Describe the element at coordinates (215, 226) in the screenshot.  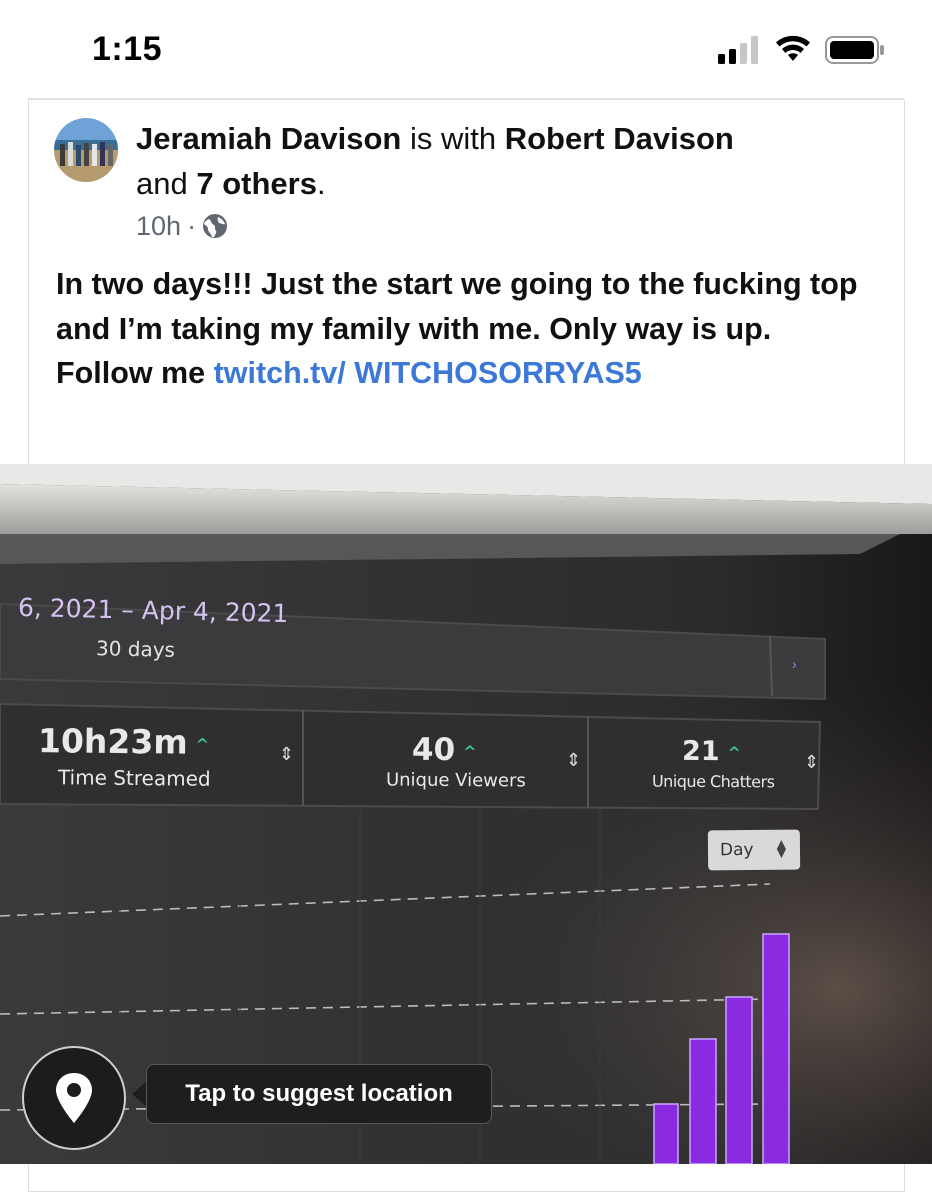
I see `globe-icon` at that location.